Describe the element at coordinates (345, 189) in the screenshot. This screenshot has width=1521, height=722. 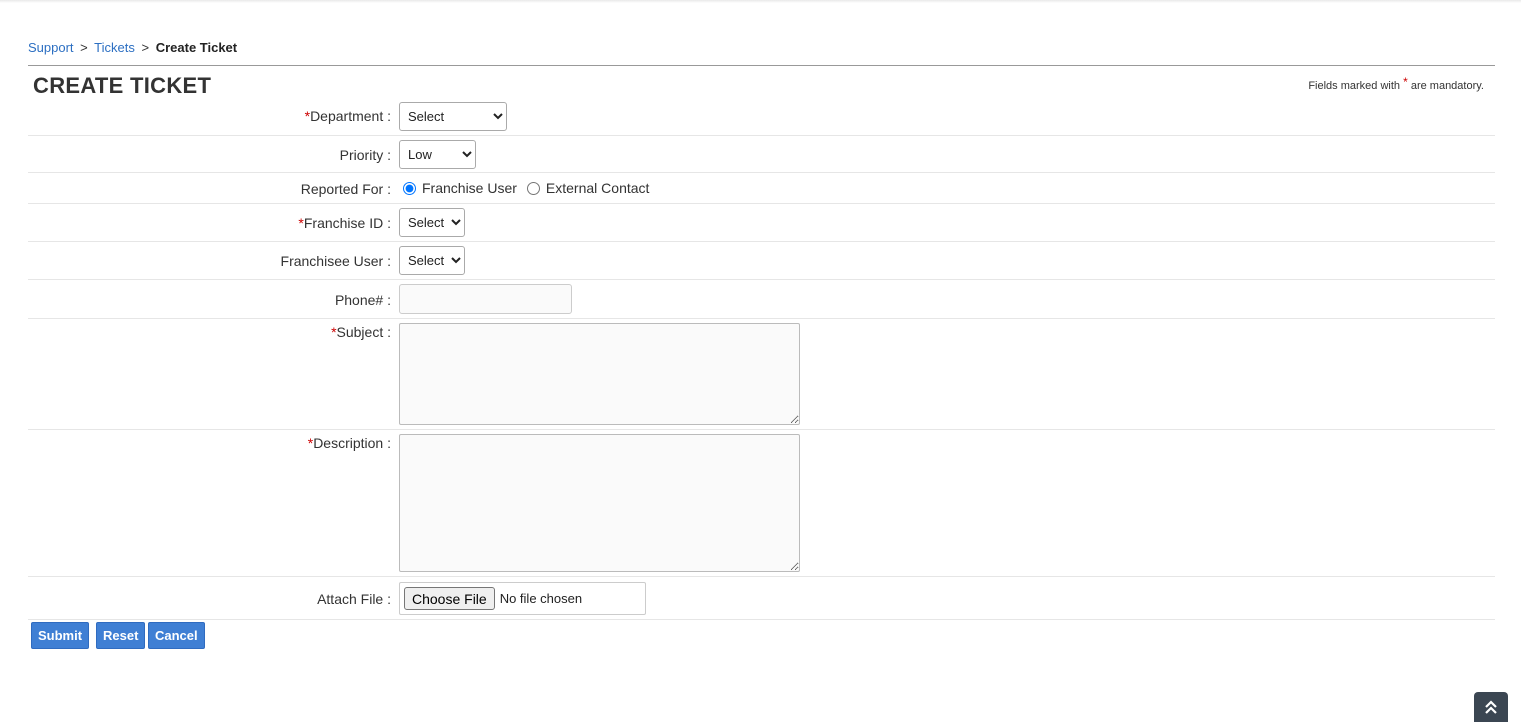
I see `reported-for-label: Reported For :` at that location.